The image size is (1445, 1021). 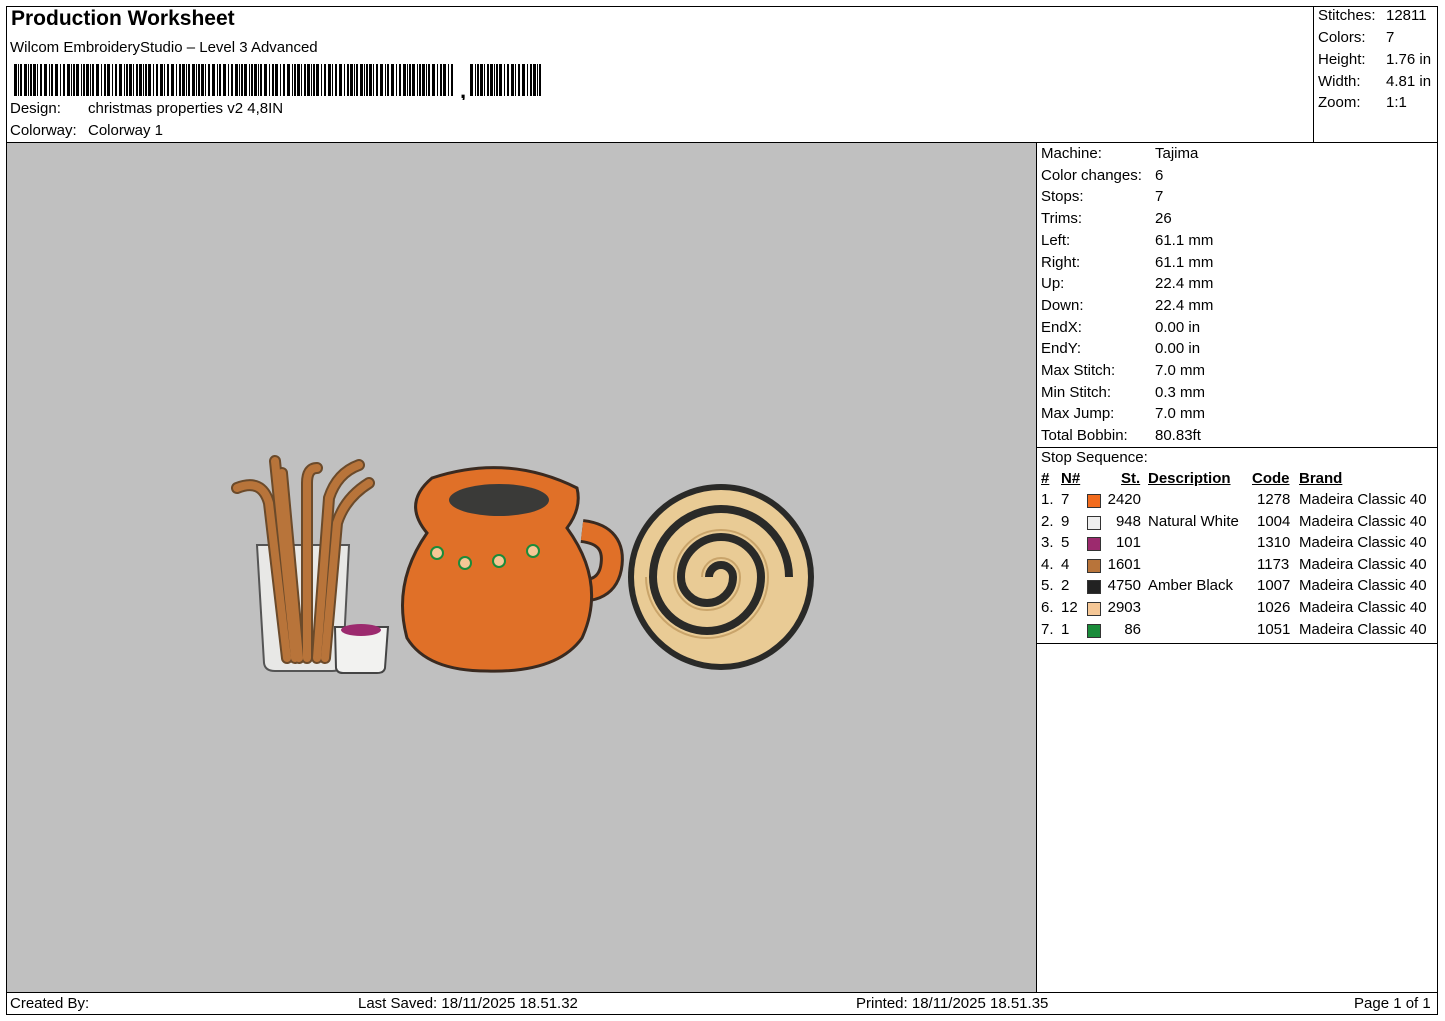 What do you see at coordinates (1392, 1003) in the screenshot?
I see `page-number: Page 1 of 1` at bounding box center [1392, 1003].